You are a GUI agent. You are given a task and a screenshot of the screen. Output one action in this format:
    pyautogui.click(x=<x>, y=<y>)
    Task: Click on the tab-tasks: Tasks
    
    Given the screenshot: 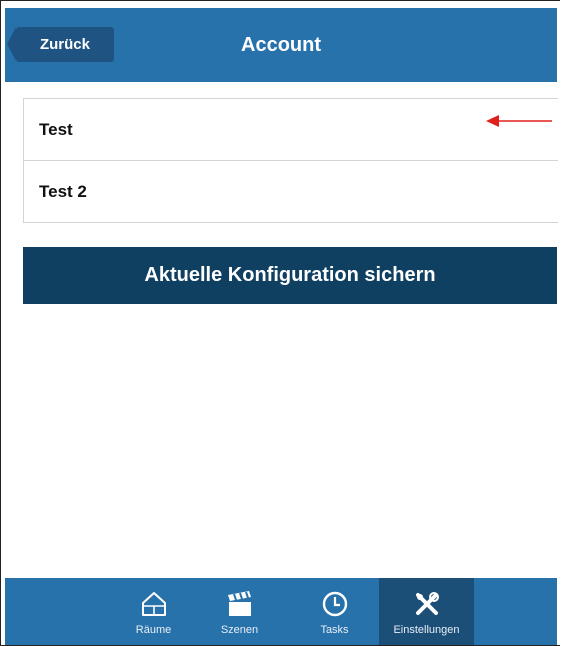 What is the action you would take?
    pyautogui.click(x=334, y=611)
    